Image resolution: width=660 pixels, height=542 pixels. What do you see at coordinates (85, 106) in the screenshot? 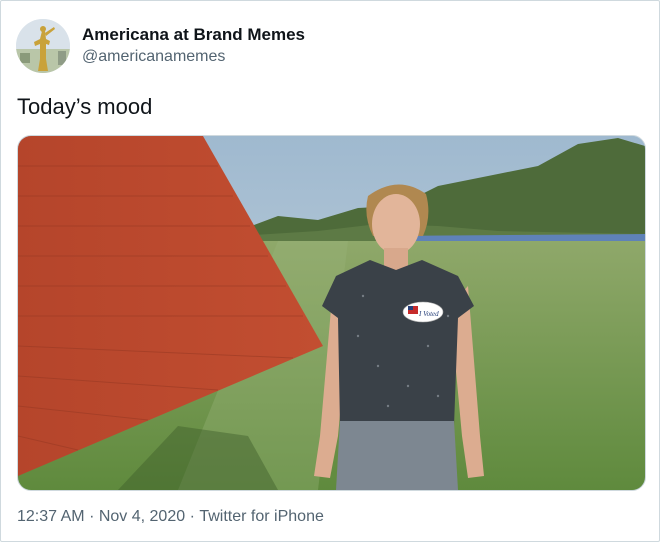
I see `tweet-text: Today’s mood` at bounding box center [85, 106].